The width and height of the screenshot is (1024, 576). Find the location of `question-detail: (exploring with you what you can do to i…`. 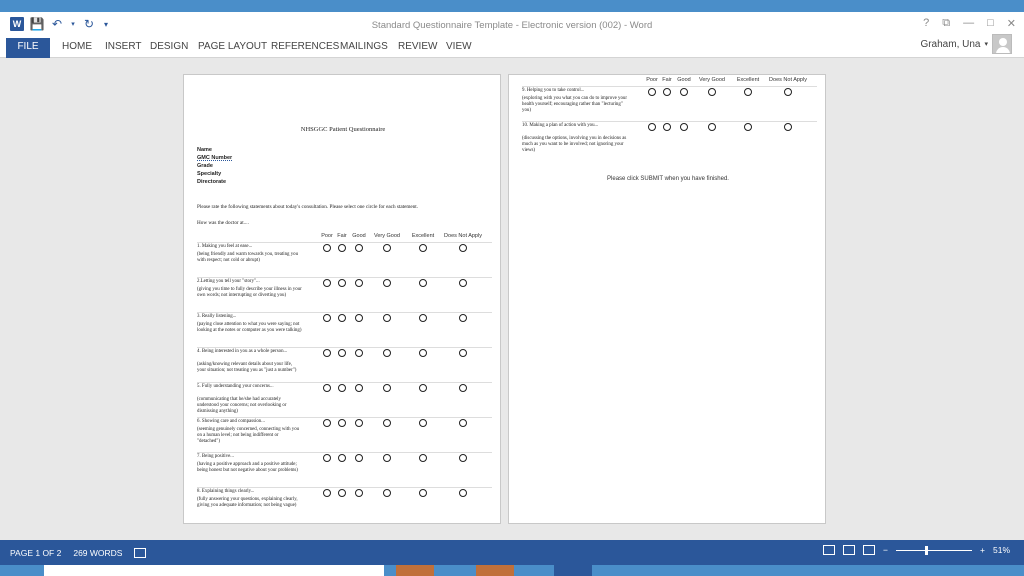

question-detail: (exploring with you what you can do to i… is located at coordinates (574, 104).